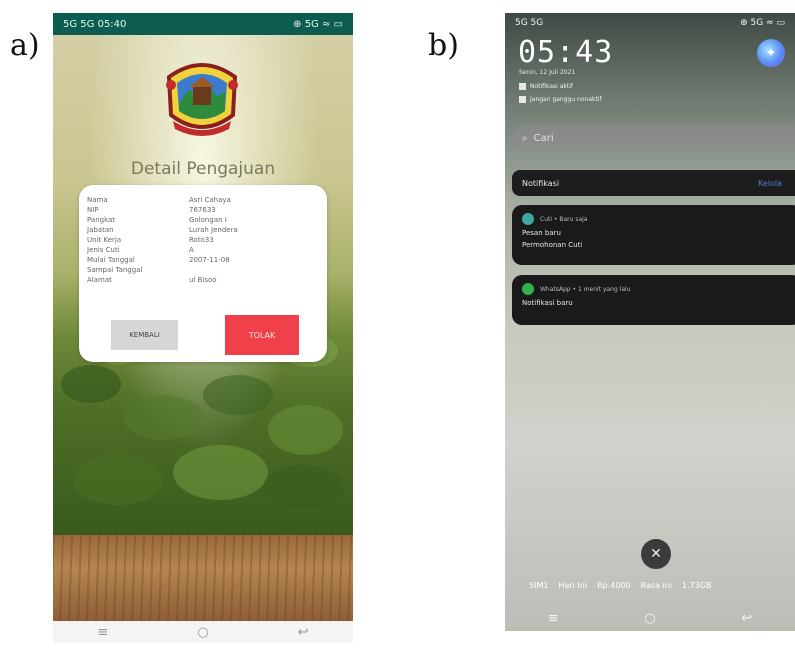  Describe the element at coordinates (566, 99) in the screenshot. I see `quick-status-label: Jangan ganggu nonaktif` at that location.